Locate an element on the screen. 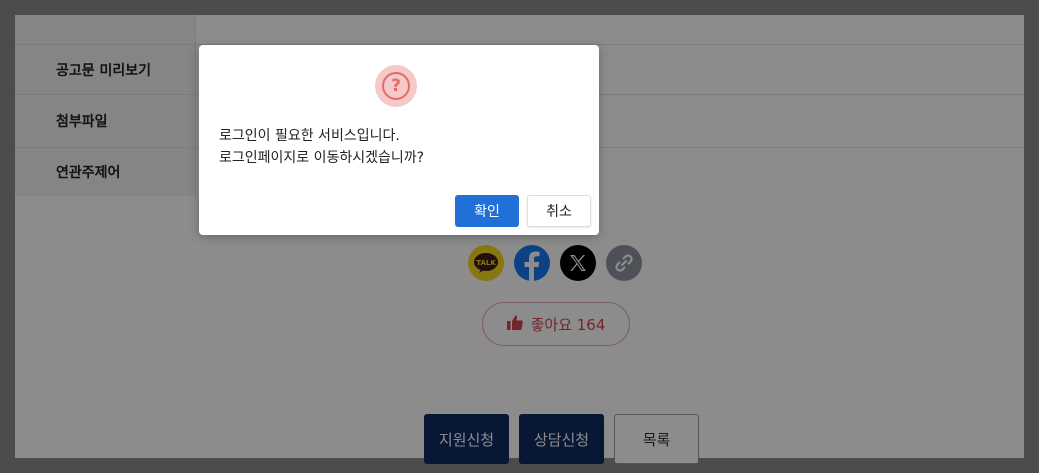 Image resolution: width=1039 pixels, height=473 pixels. question-icon: ? is located at coordinates (396, 86).